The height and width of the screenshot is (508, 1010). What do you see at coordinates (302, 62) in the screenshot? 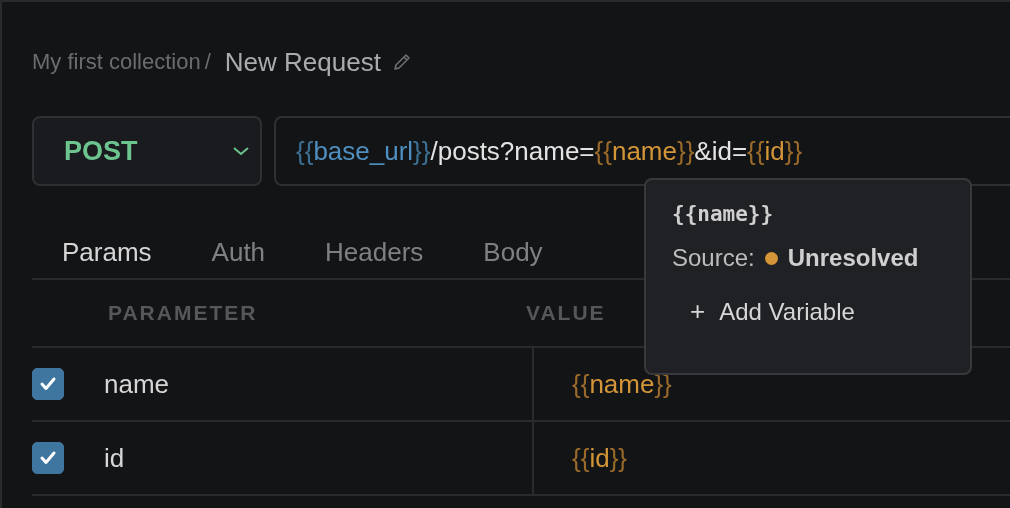
I see `request-title: New Request` at bounding box center [302, 62].